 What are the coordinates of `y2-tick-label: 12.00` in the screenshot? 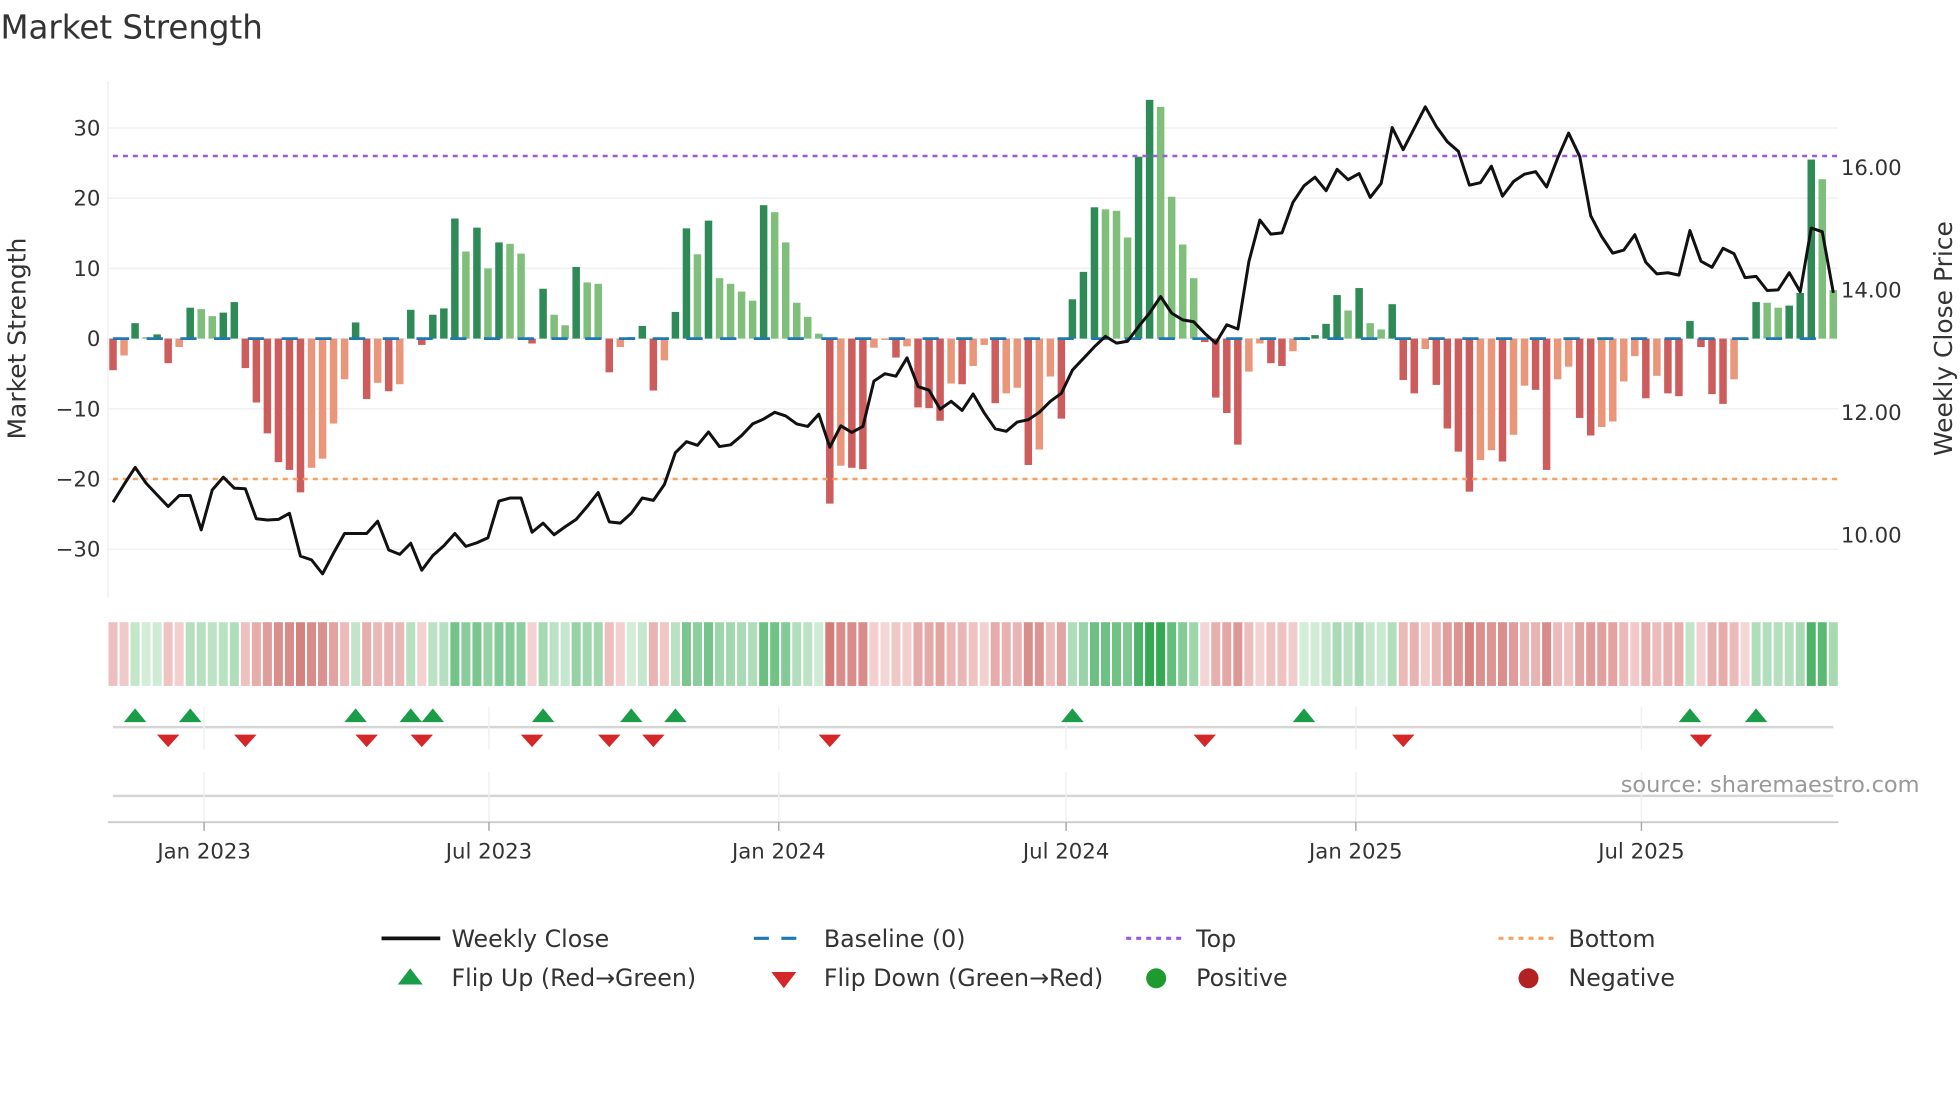 It's located at (1871, 413).